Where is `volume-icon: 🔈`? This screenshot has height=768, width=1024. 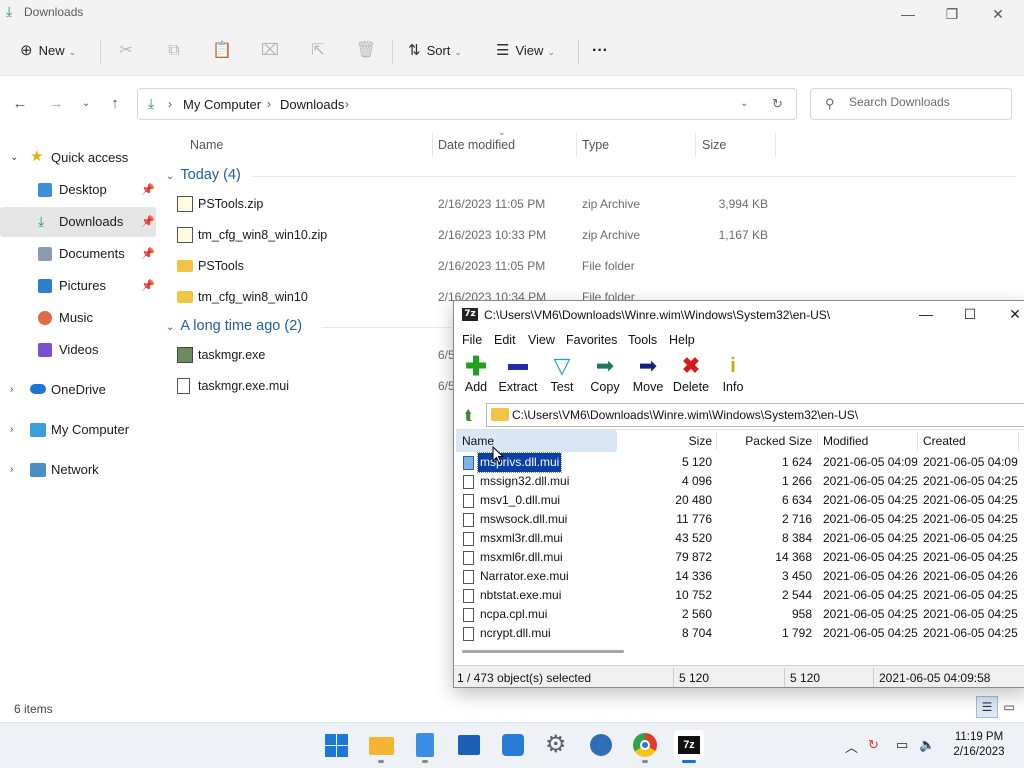
volume-icon: 🔈 is located at coordinates (927, 745).